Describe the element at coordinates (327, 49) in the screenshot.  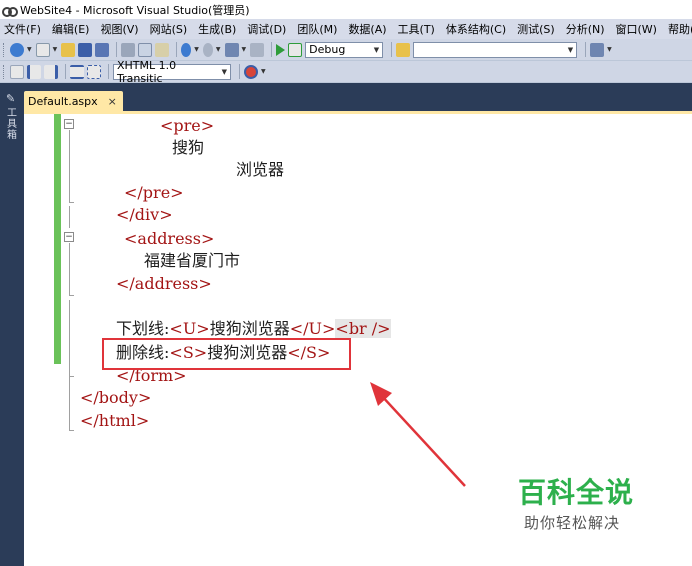
I see `solution-configuration-value: Debug` at that location.